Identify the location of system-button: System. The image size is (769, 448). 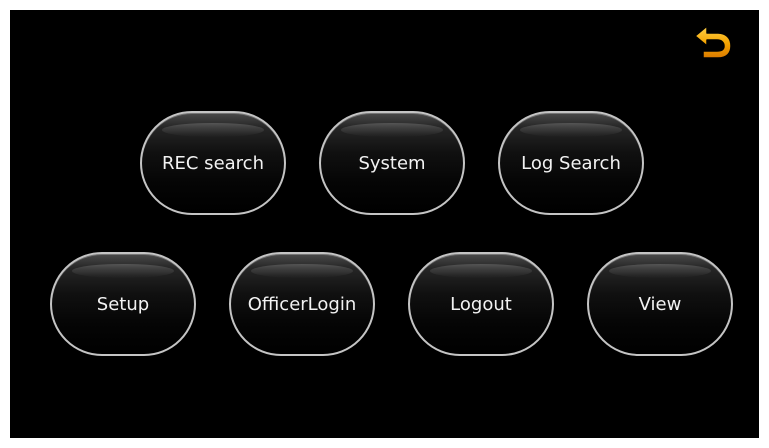
(392, 163).